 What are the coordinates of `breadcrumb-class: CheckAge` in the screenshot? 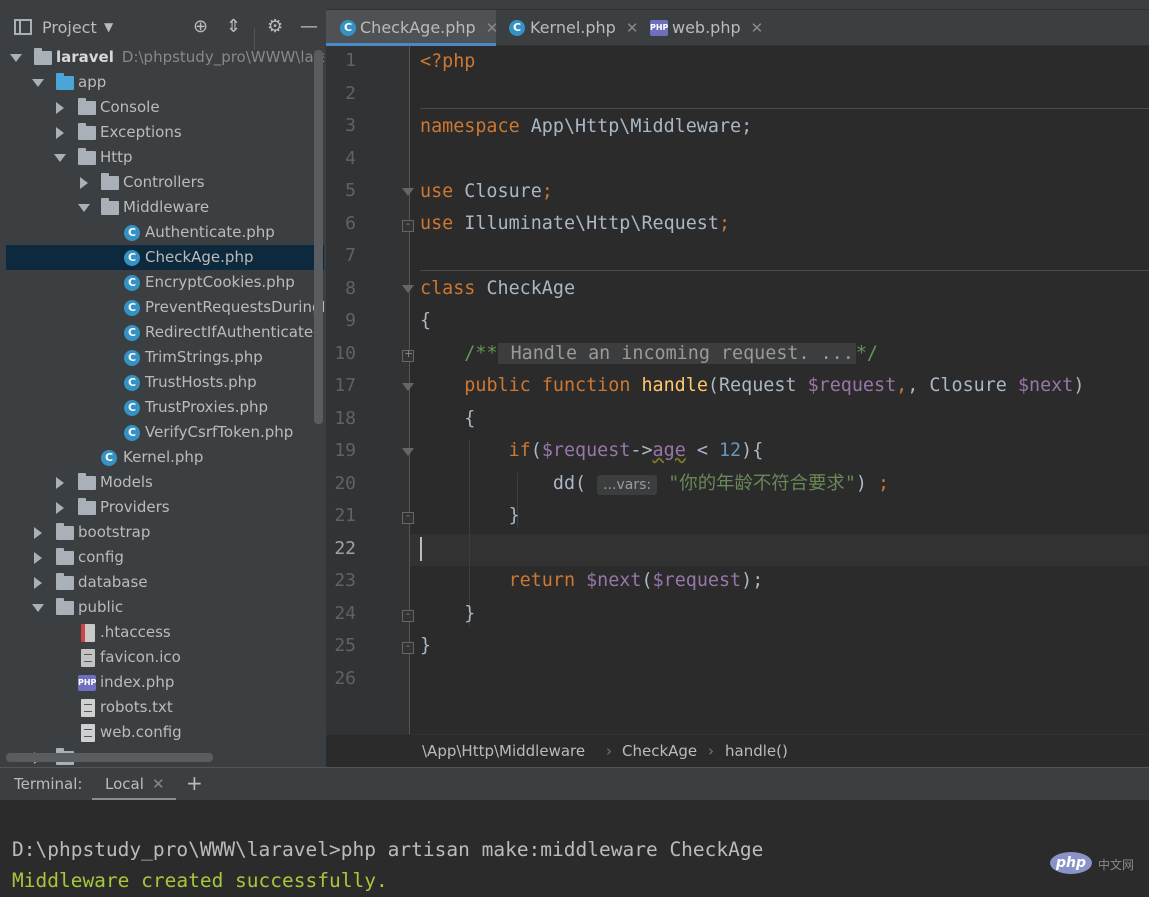 It's located at (659, 751).